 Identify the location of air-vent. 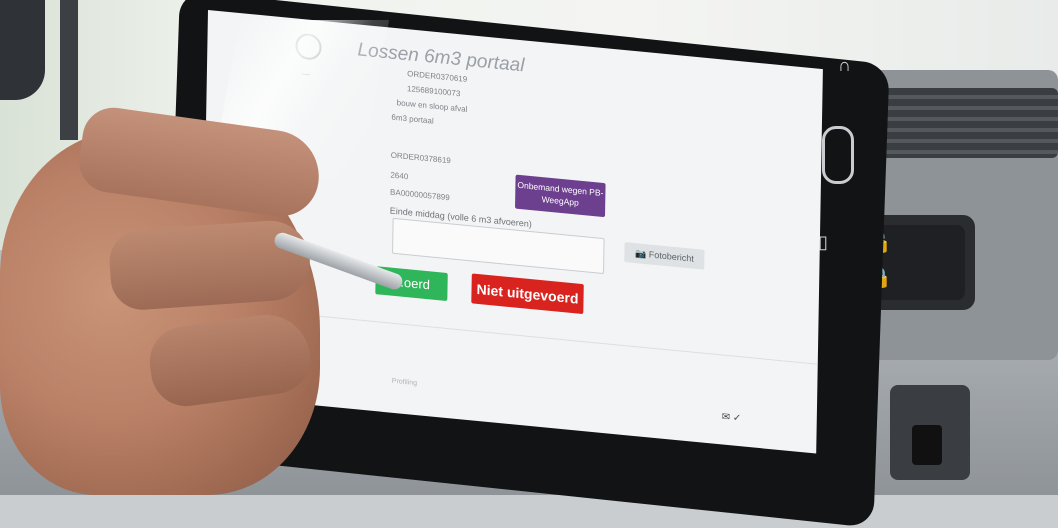
(968, 123).